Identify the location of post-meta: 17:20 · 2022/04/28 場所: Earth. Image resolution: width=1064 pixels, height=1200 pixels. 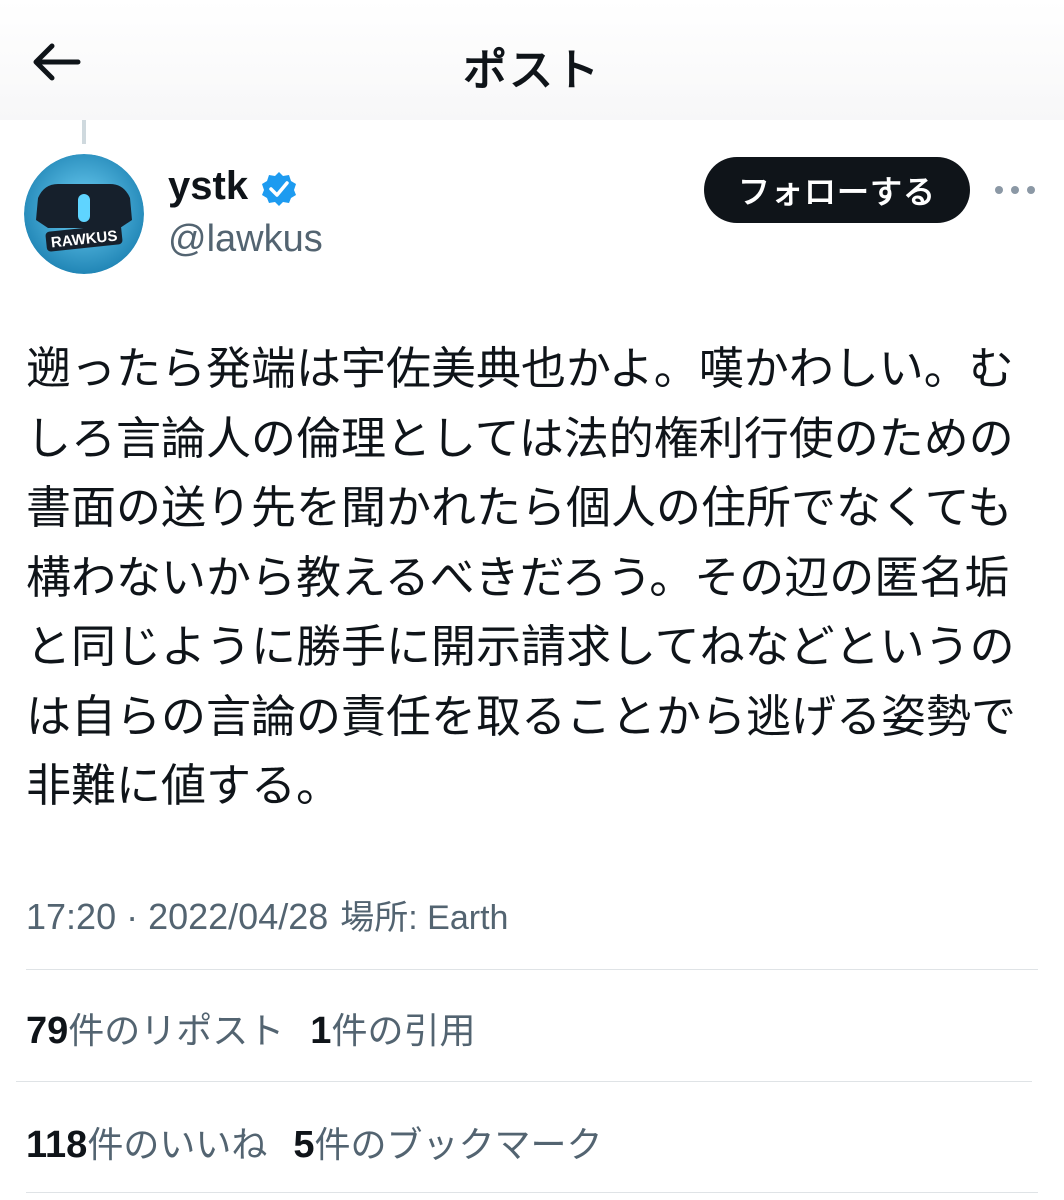
(267, 914).